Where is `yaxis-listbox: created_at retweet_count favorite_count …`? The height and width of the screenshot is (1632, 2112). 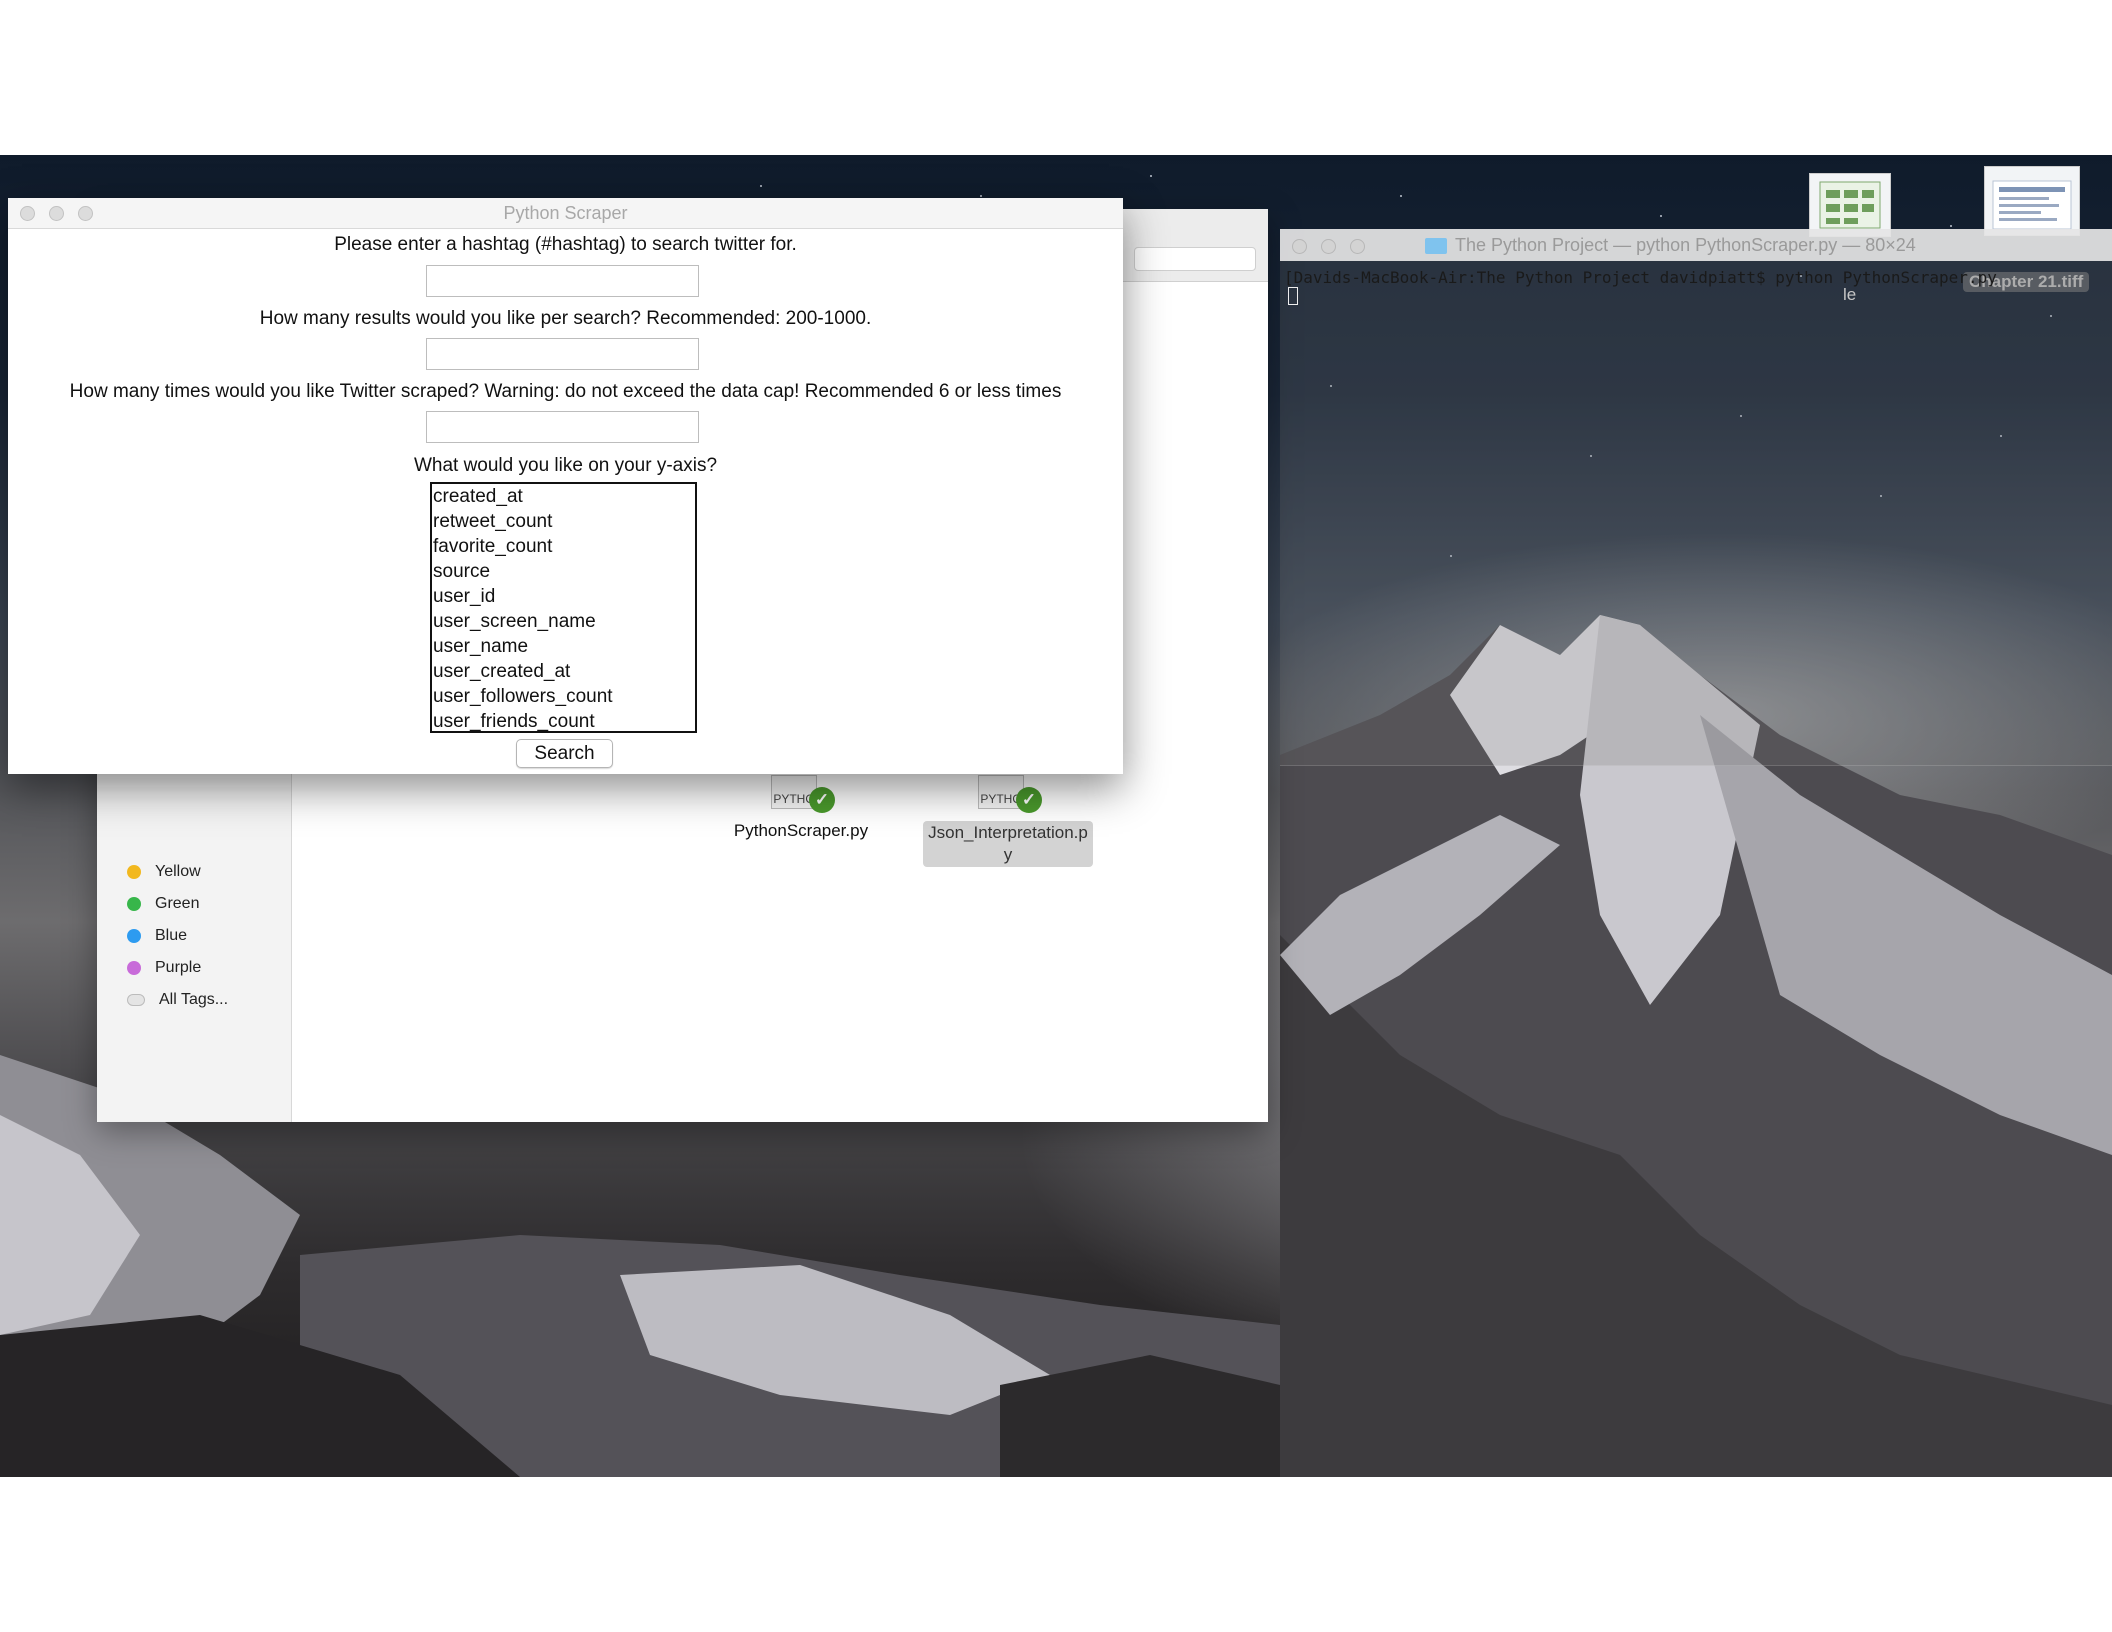
yaxis-listbox: created_at retweet_count favorite_count … is located at coordinates (563, 607).